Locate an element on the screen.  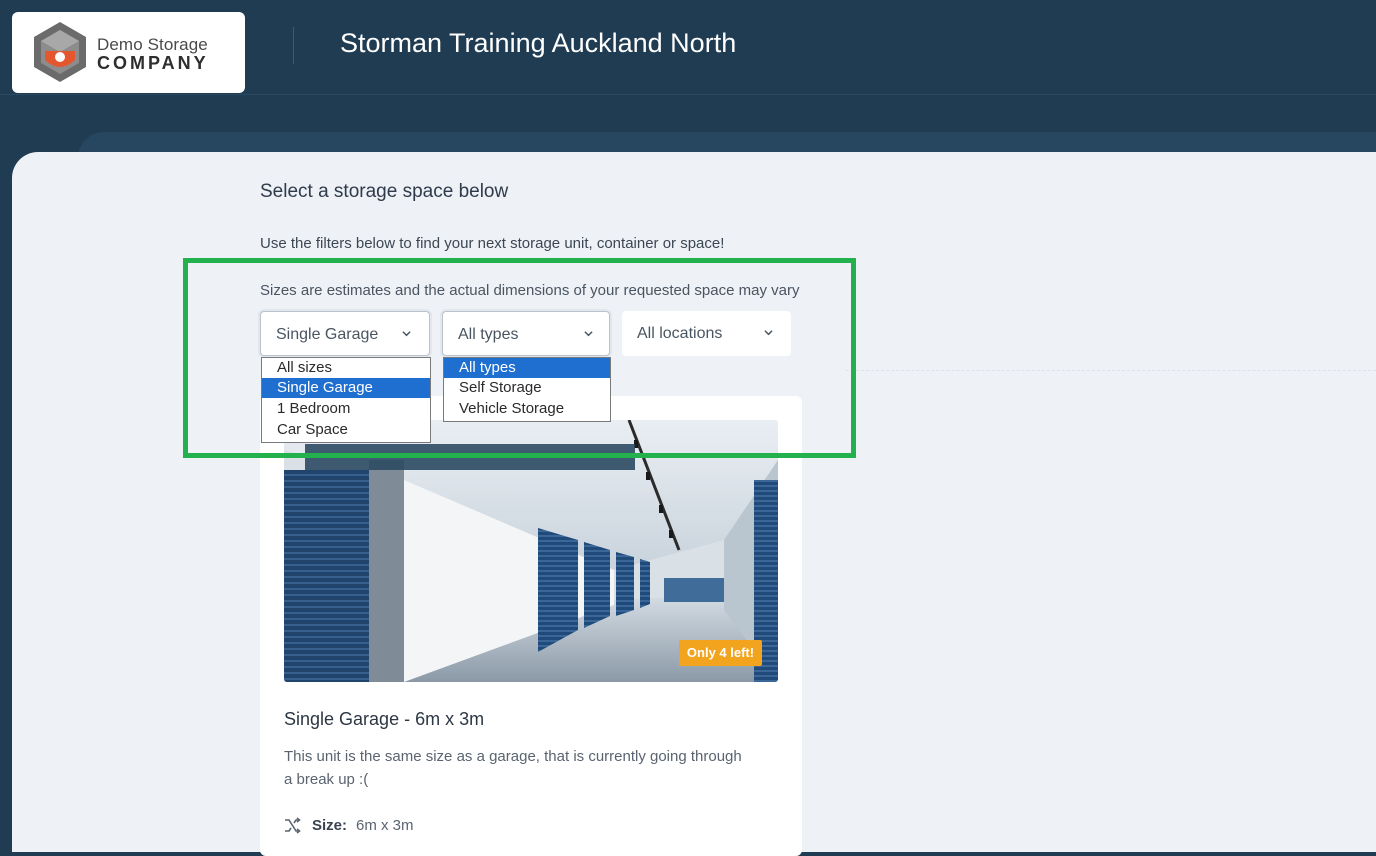
logo-text-line1: Demo Storage is located at coordinates (152, 44).